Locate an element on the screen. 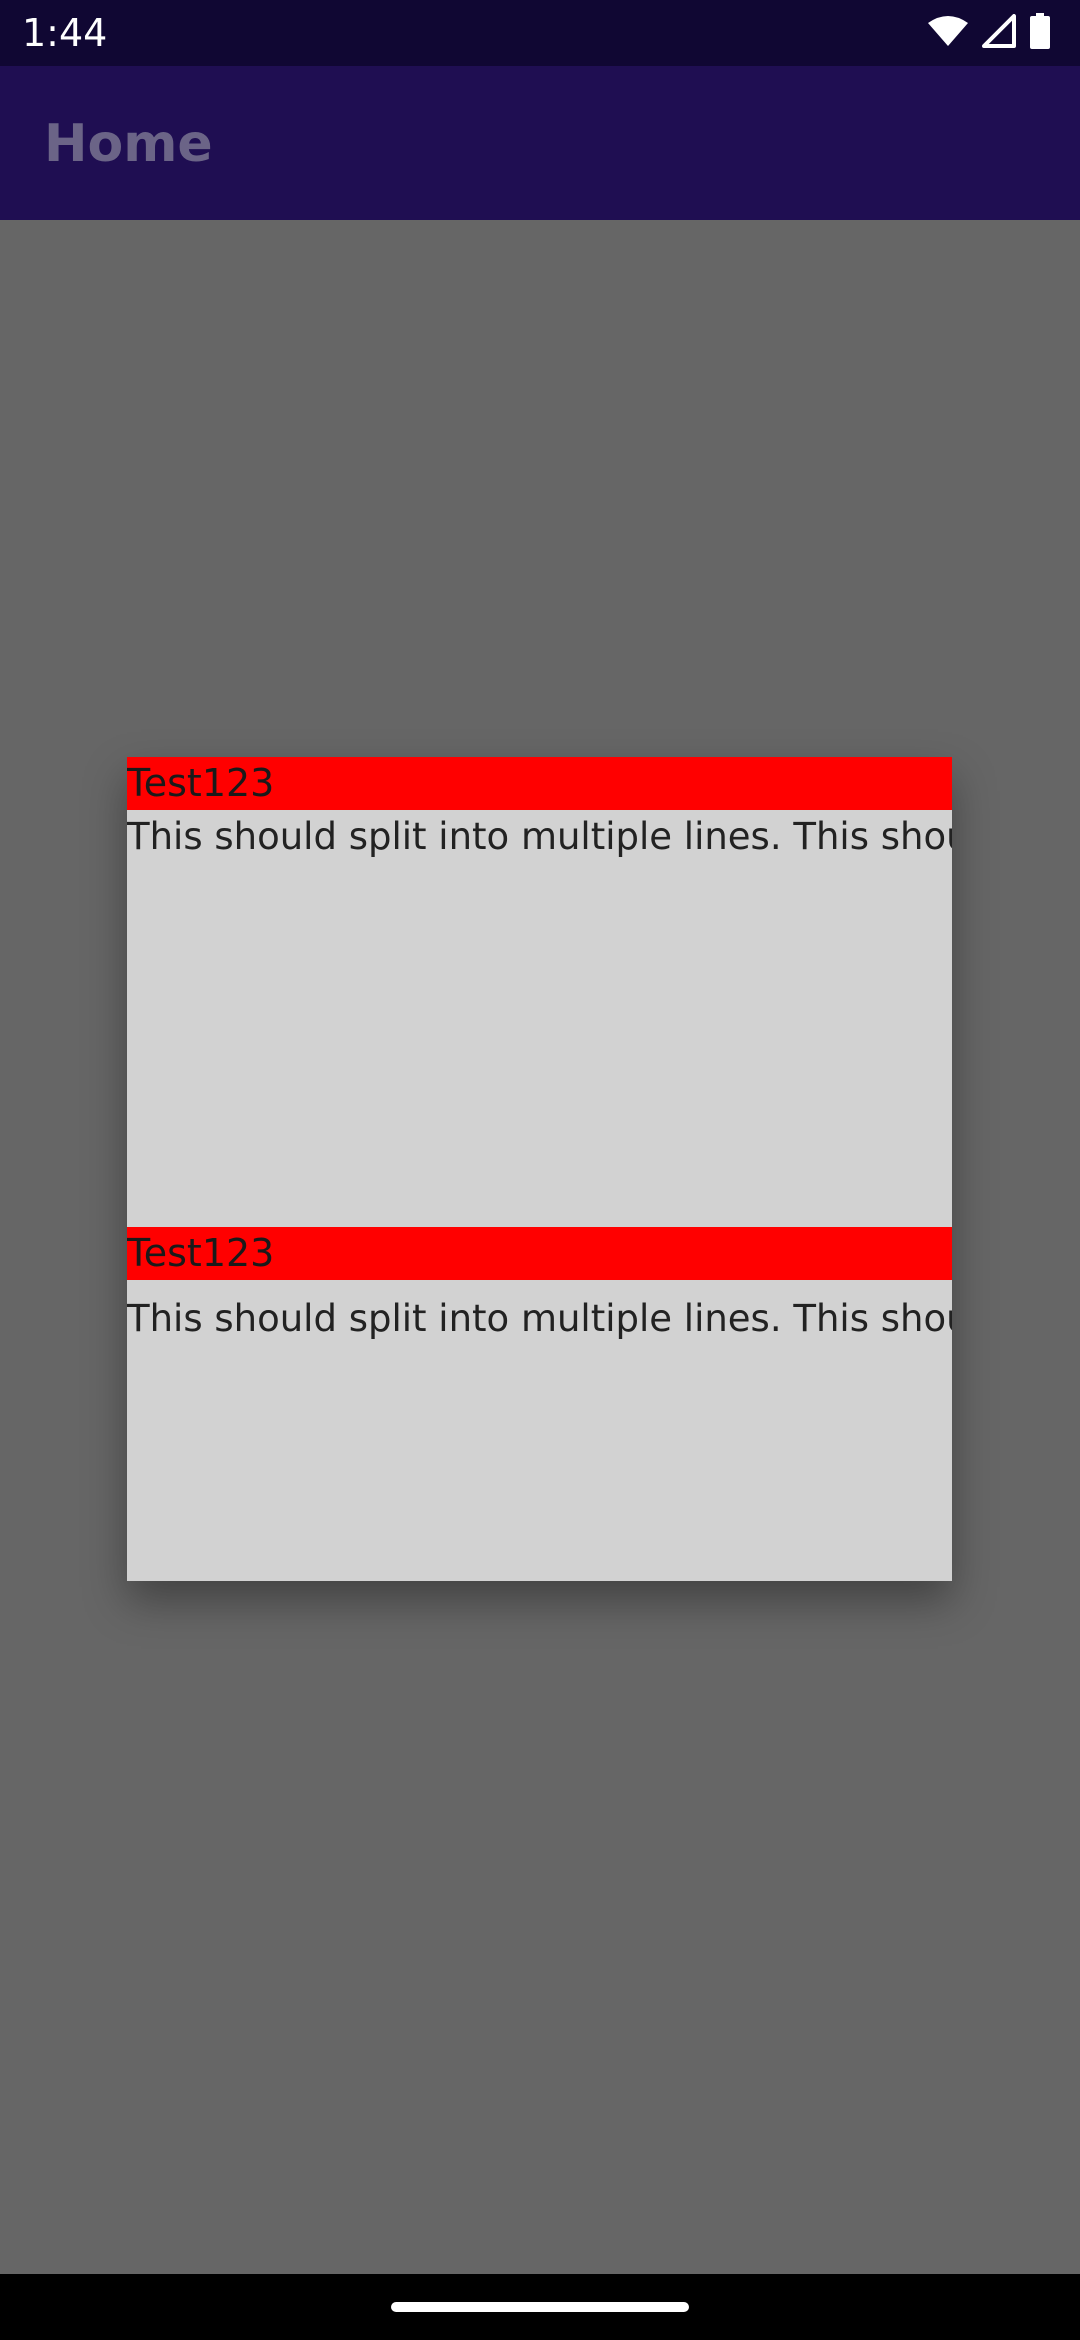  navigation-bar is located at coordinates (540, 2307).